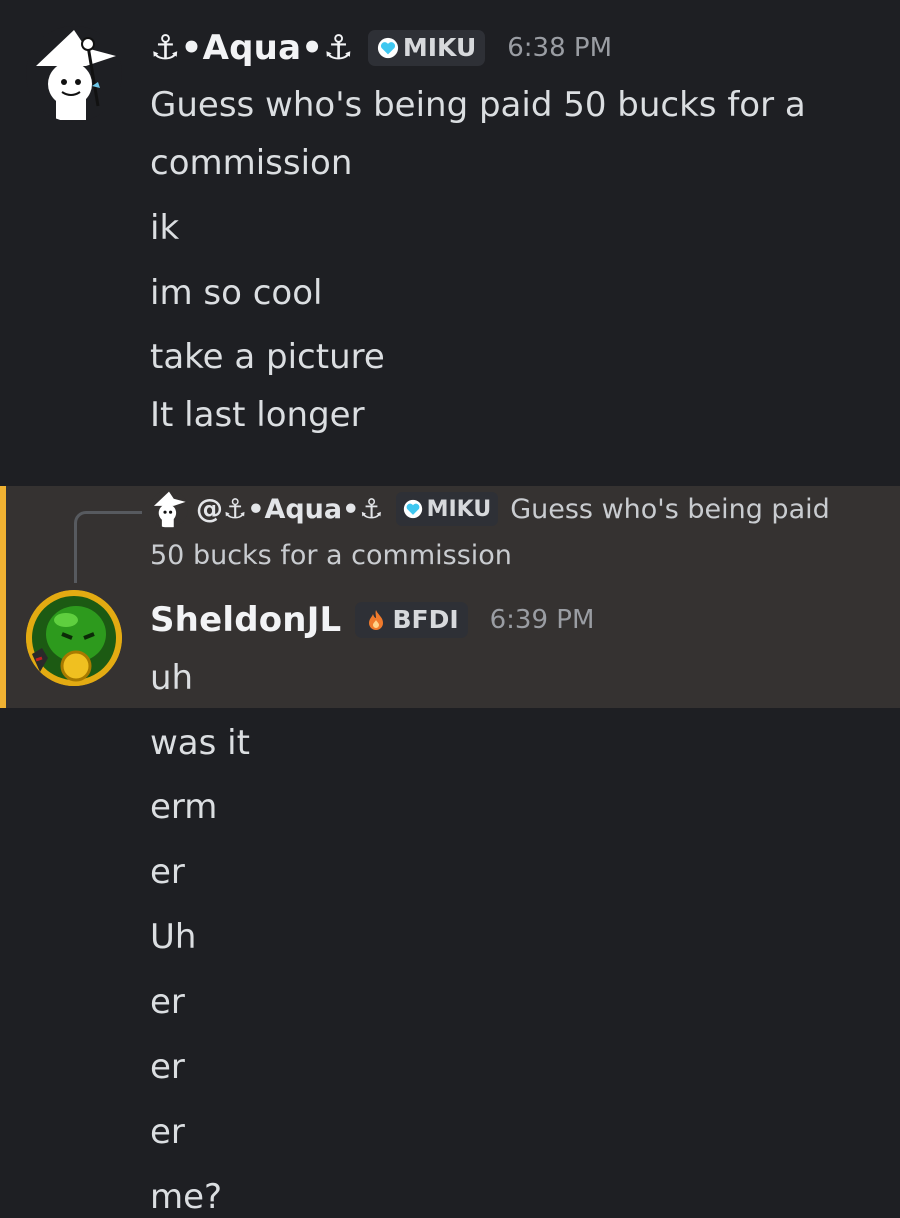 The image size is (900, 1218). I want to click on timestamp: 6:39 PM, so click(542, 620).